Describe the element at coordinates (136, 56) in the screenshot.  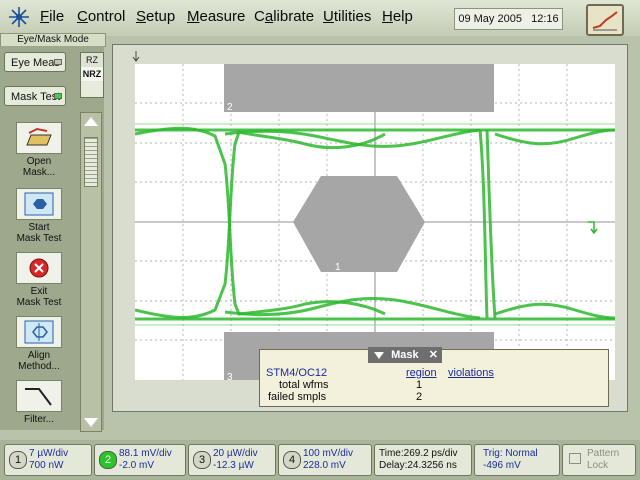
I see `top-marker-icon` at that location.